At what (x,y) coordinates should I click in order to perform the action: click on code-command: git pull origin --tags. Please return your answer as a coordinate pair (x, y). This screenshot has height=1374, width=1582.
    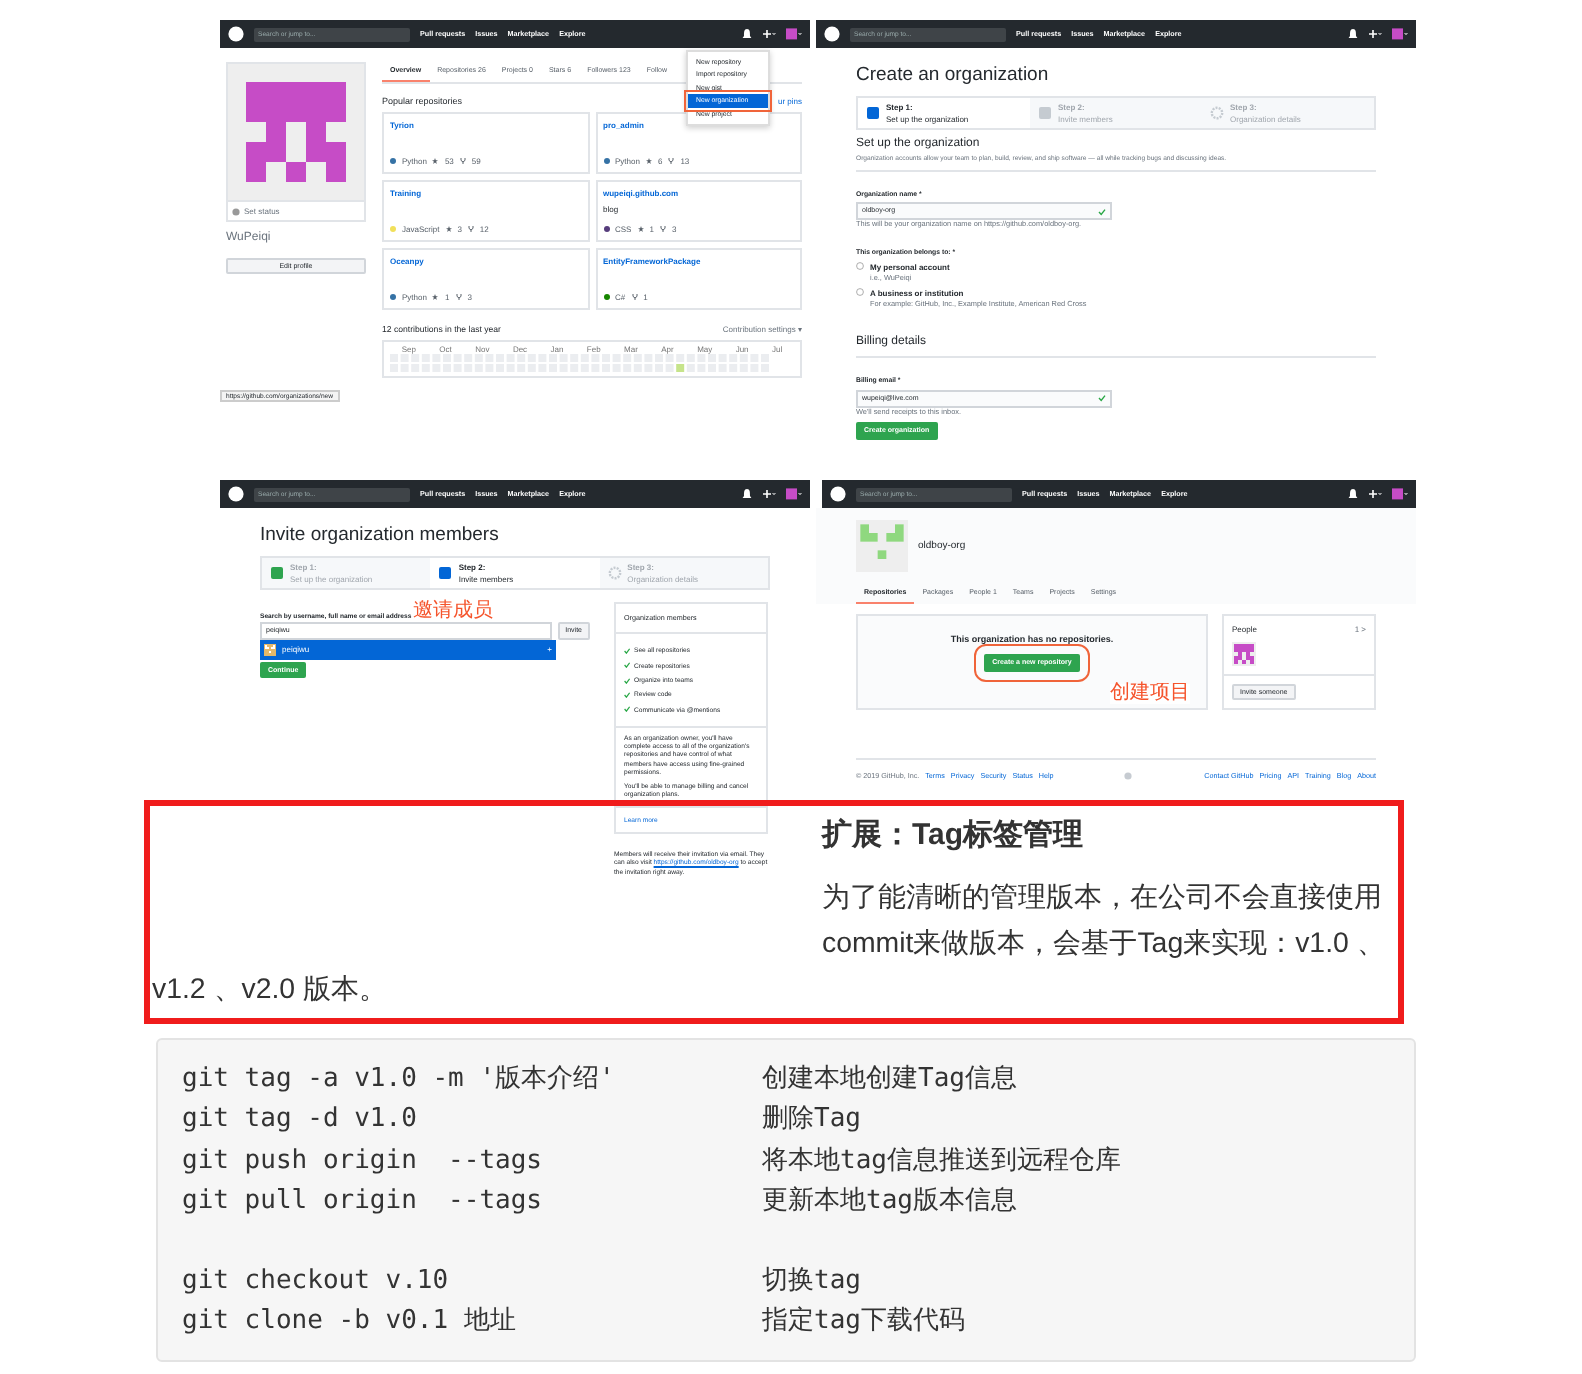
    Looking at the image, I should click on (363, 1201).